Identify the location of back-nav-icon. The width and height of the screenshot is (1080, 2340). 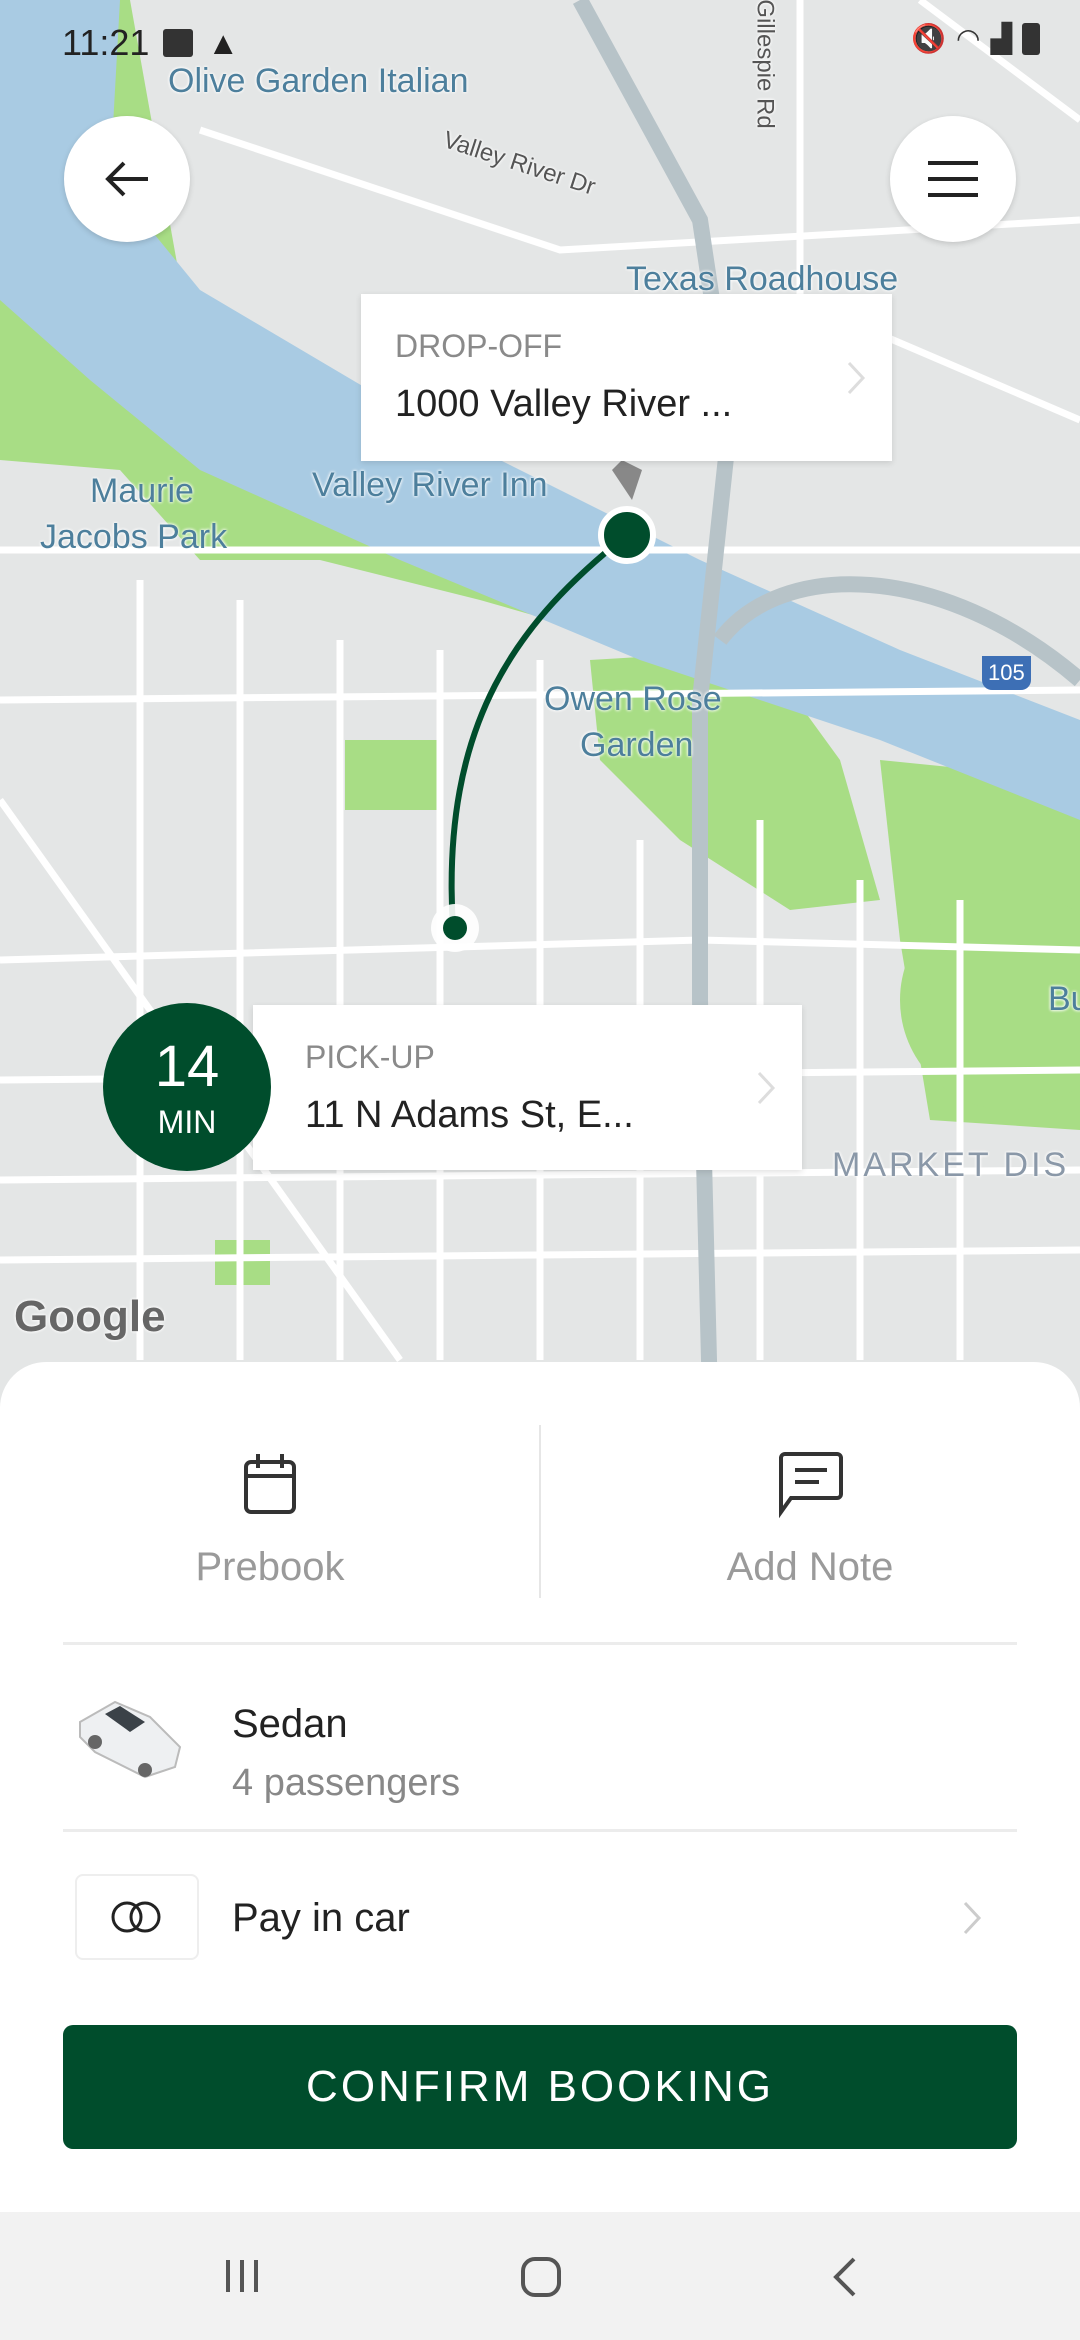
(845, 2277).